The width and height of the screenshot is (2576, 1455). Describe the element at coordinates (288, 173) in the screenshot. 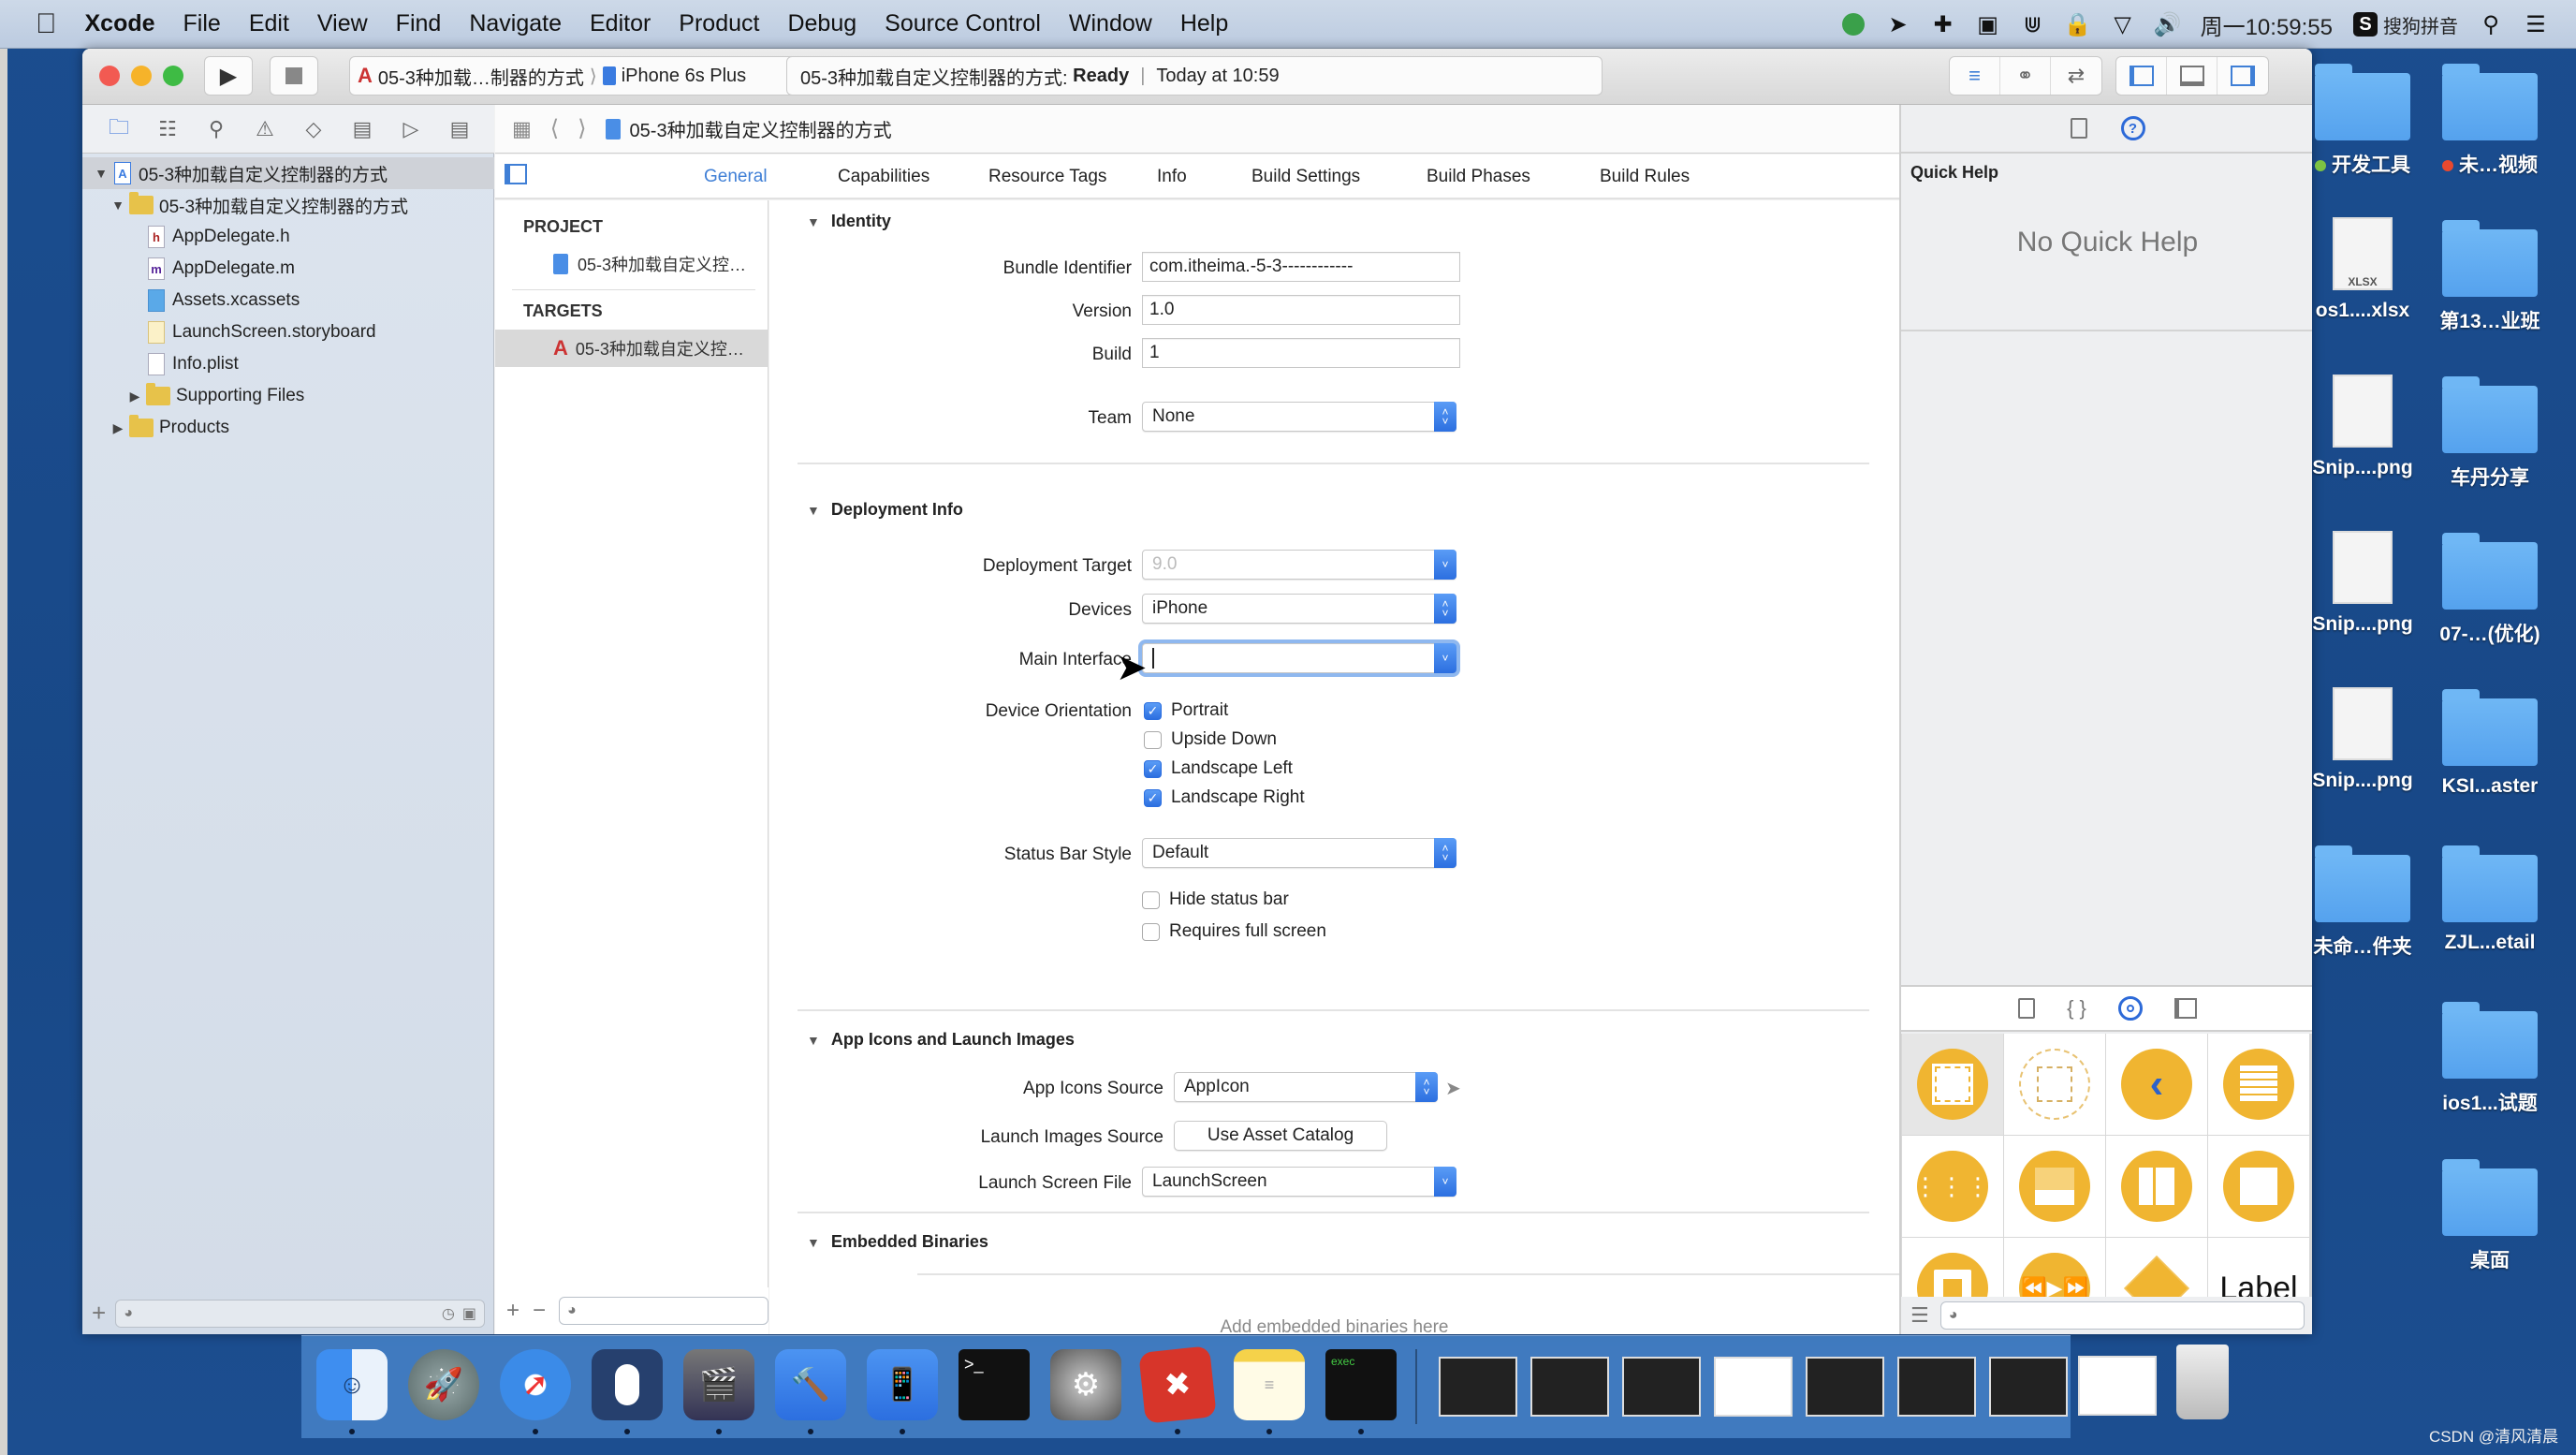

I see `tree-row-project: ▼ A 05-3种加载自定义控制器的方式` at that location.